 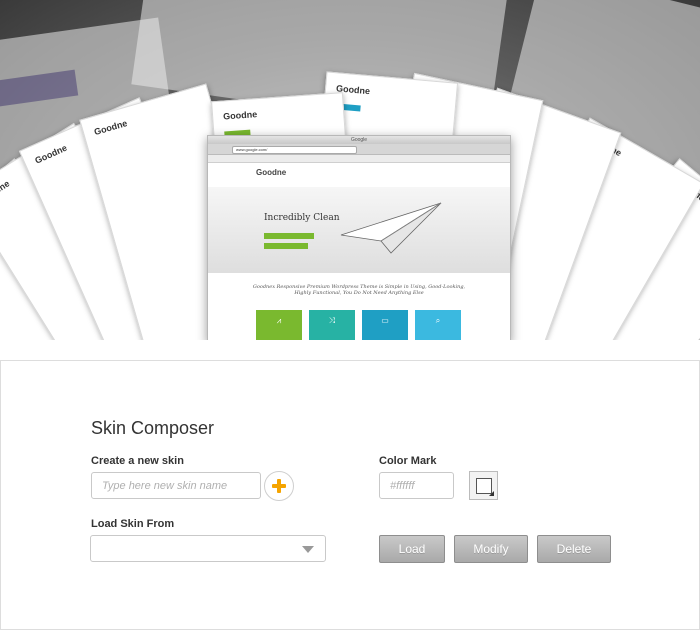 What do you see at coordinates (271, 172) in the screenshot?
I see `site-logo: Goodne` at bounding box center [271, 172].